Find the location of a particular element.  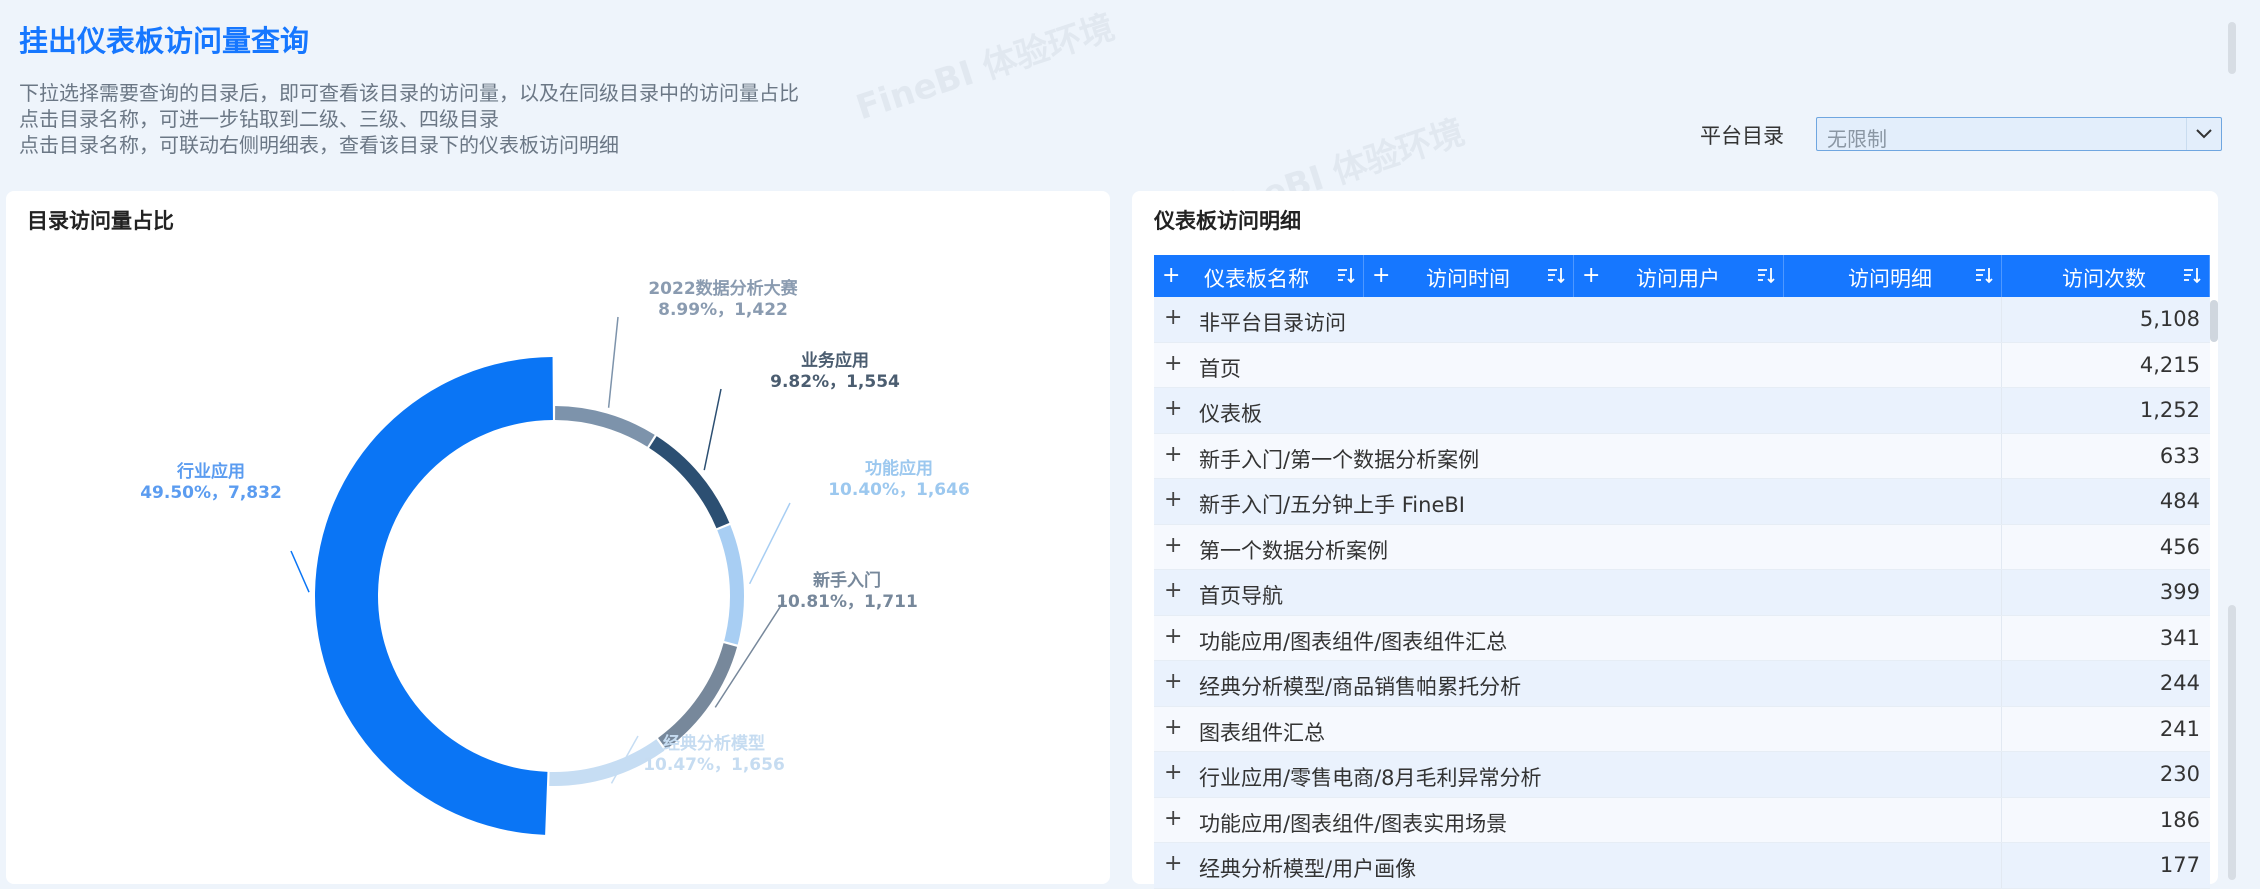

table-row: + 经典分析模型/用户画像 177 is located at coordinates (1682, 866).